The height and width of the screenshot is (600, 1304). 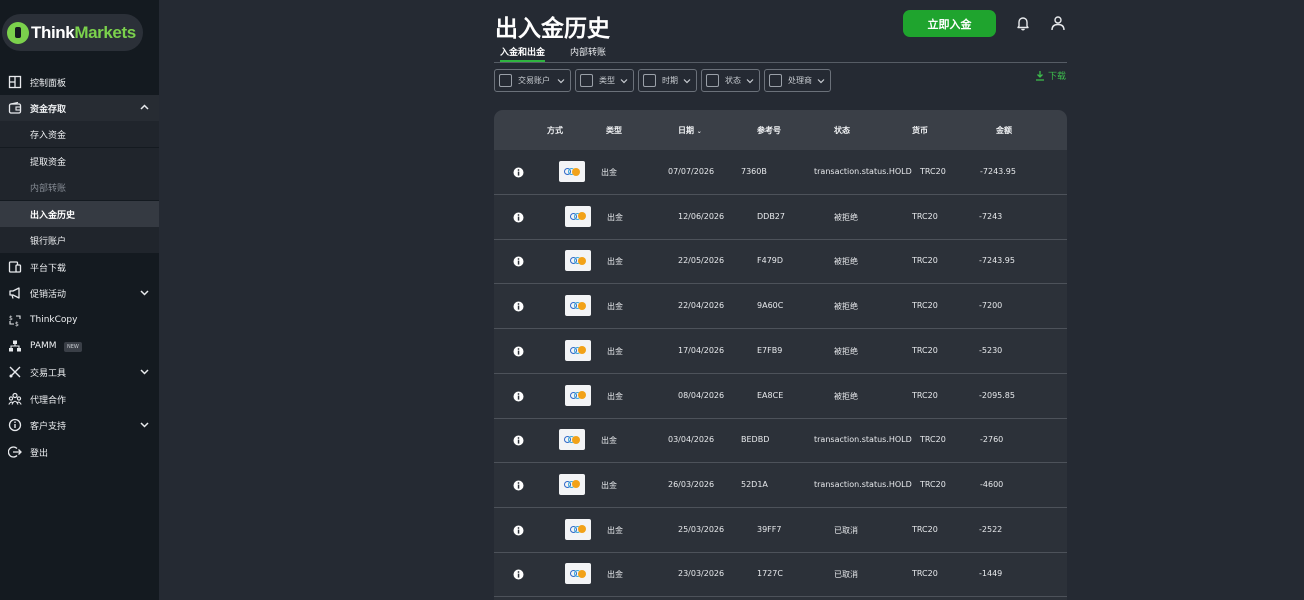 What do you see at coordinates (1050, 75) in the screenshot?
I see `download-button: 下载` at bounding box center [1050, 75].